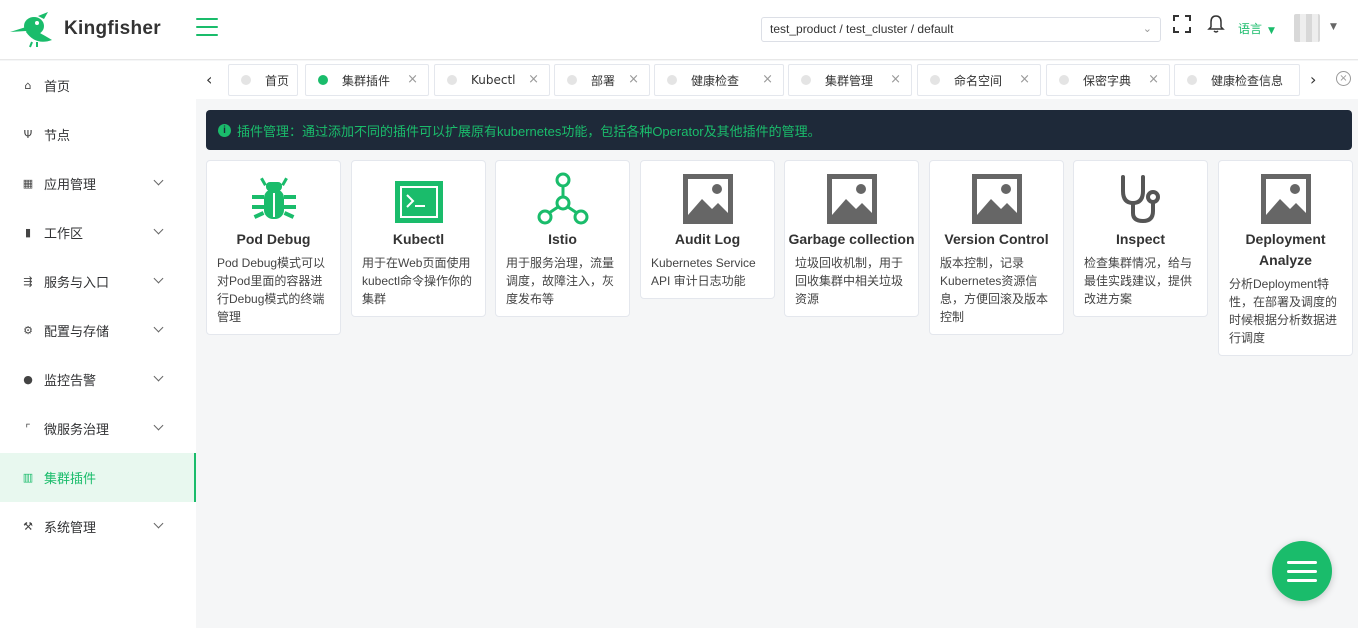 This screenshot has width=1358, height=628. I want to click on node-icon: Ψ, so click(28, 134).